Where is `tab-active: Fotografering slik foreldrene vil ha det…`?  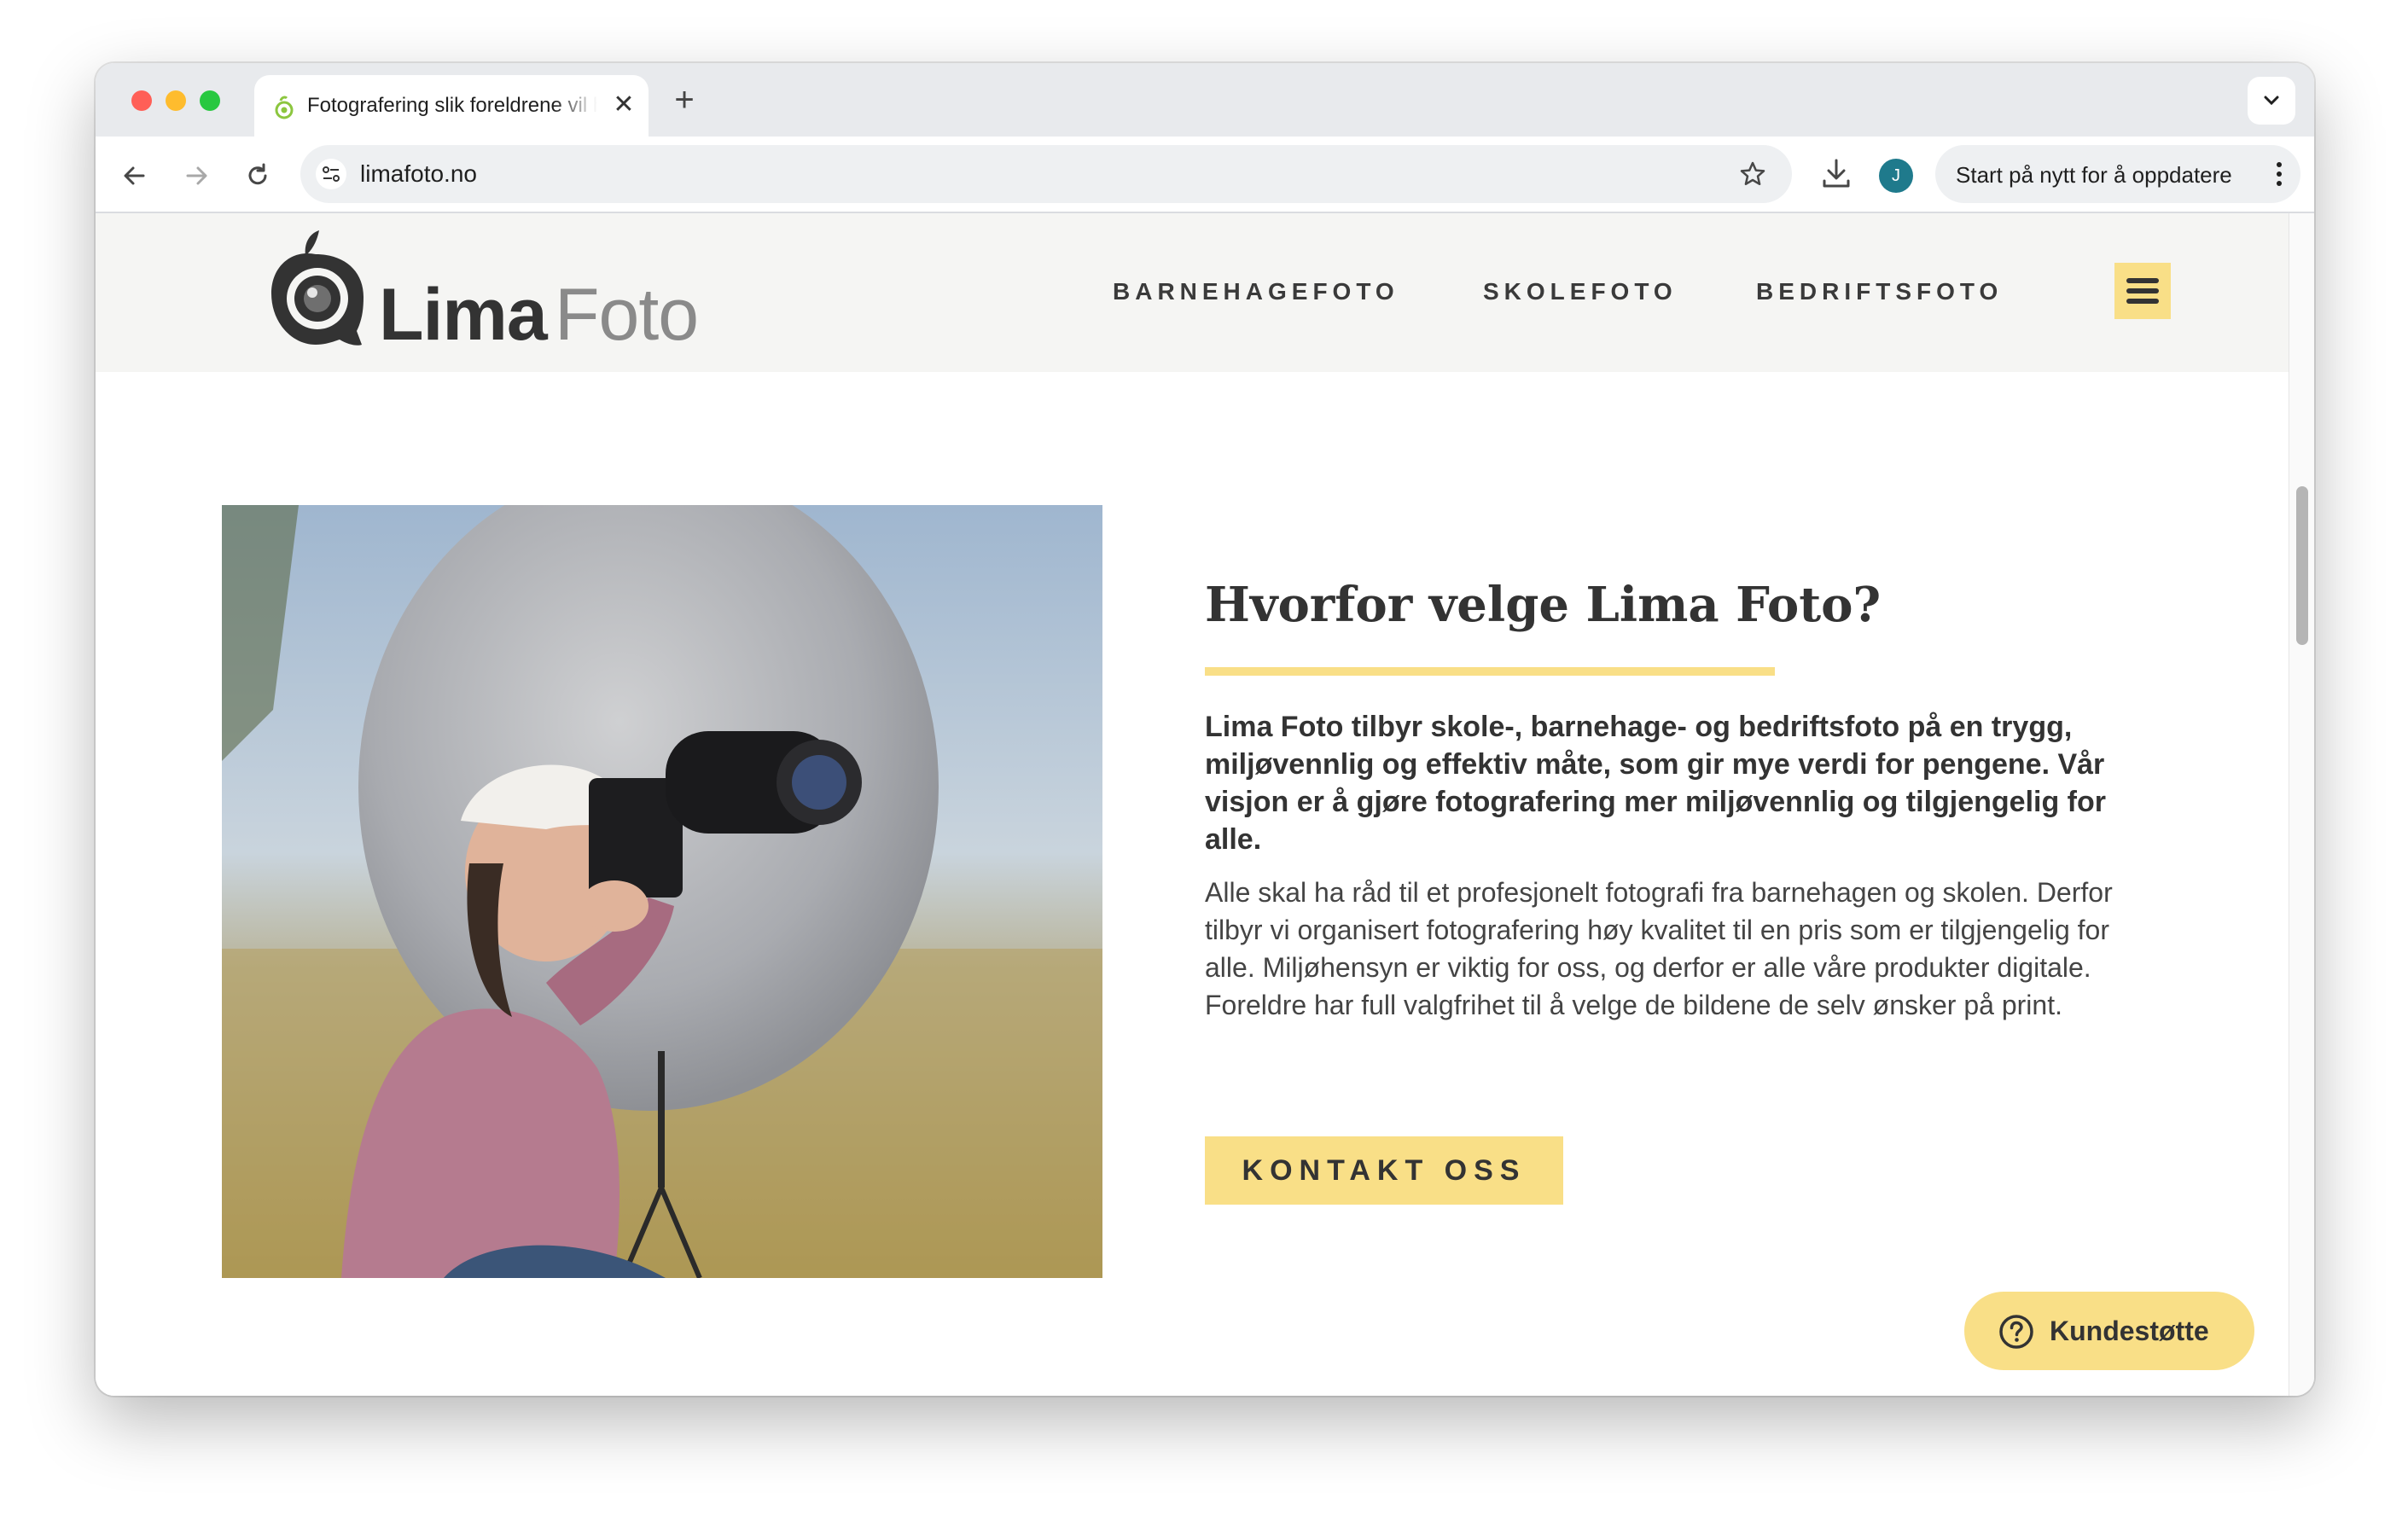 tab-active: Fotografering slik foreldrene vil ha det… is located at coordinates (451, 106).